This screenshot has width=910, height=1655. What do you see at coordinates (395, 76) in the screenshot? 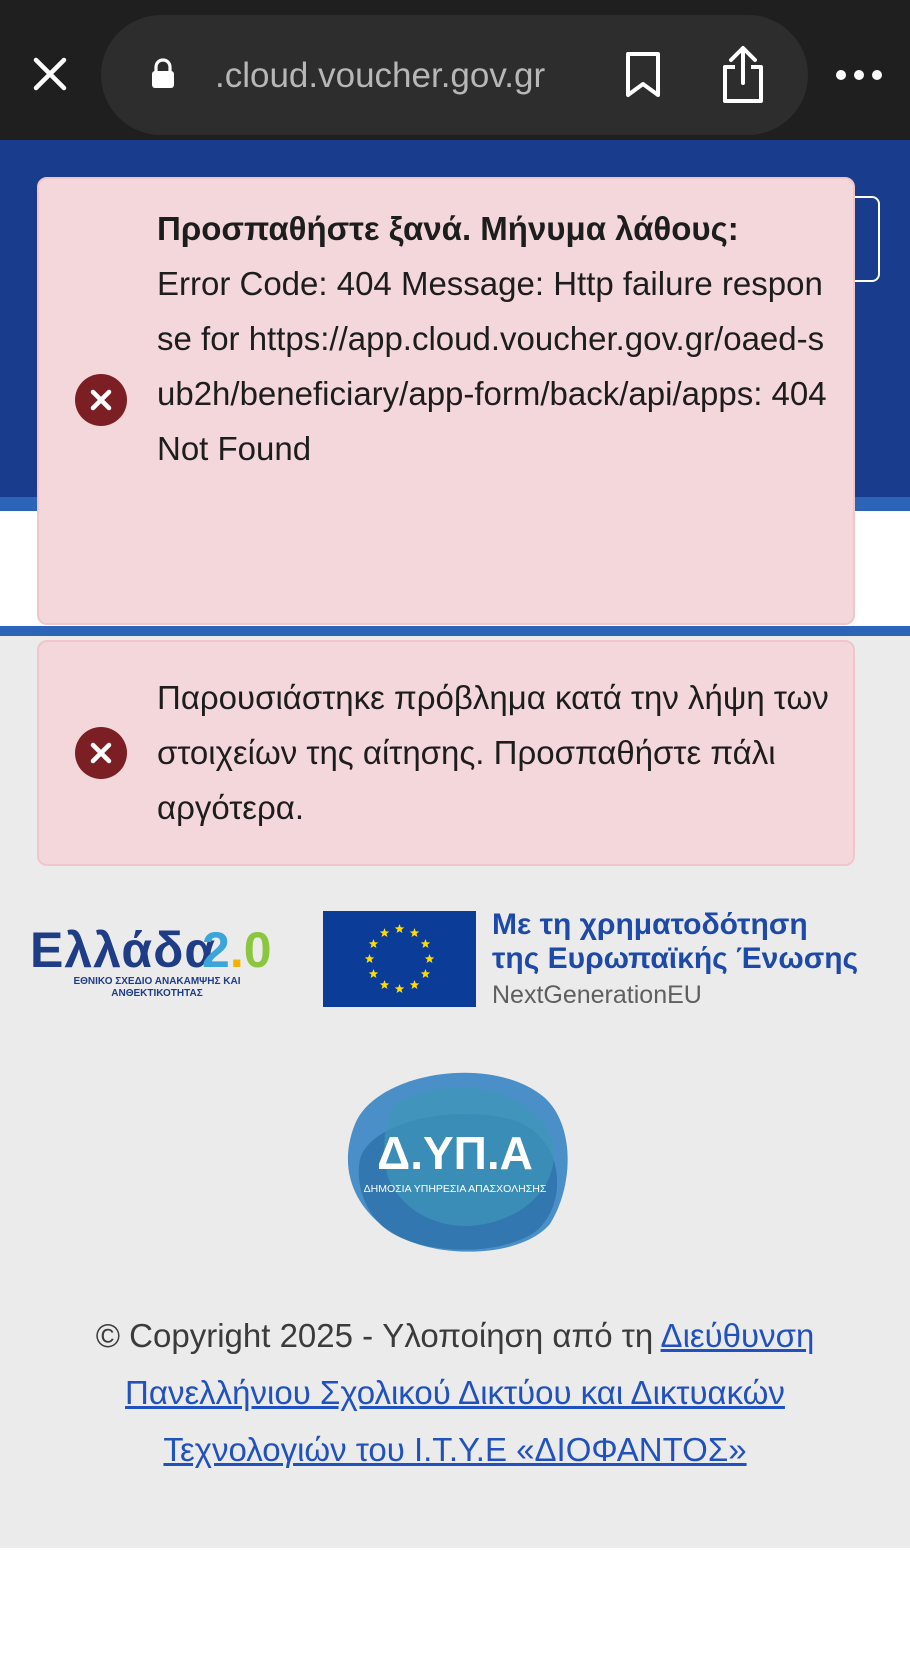
I see `url-text: .cloud.voucher.gov.gr` at bounding box center [395, 76].